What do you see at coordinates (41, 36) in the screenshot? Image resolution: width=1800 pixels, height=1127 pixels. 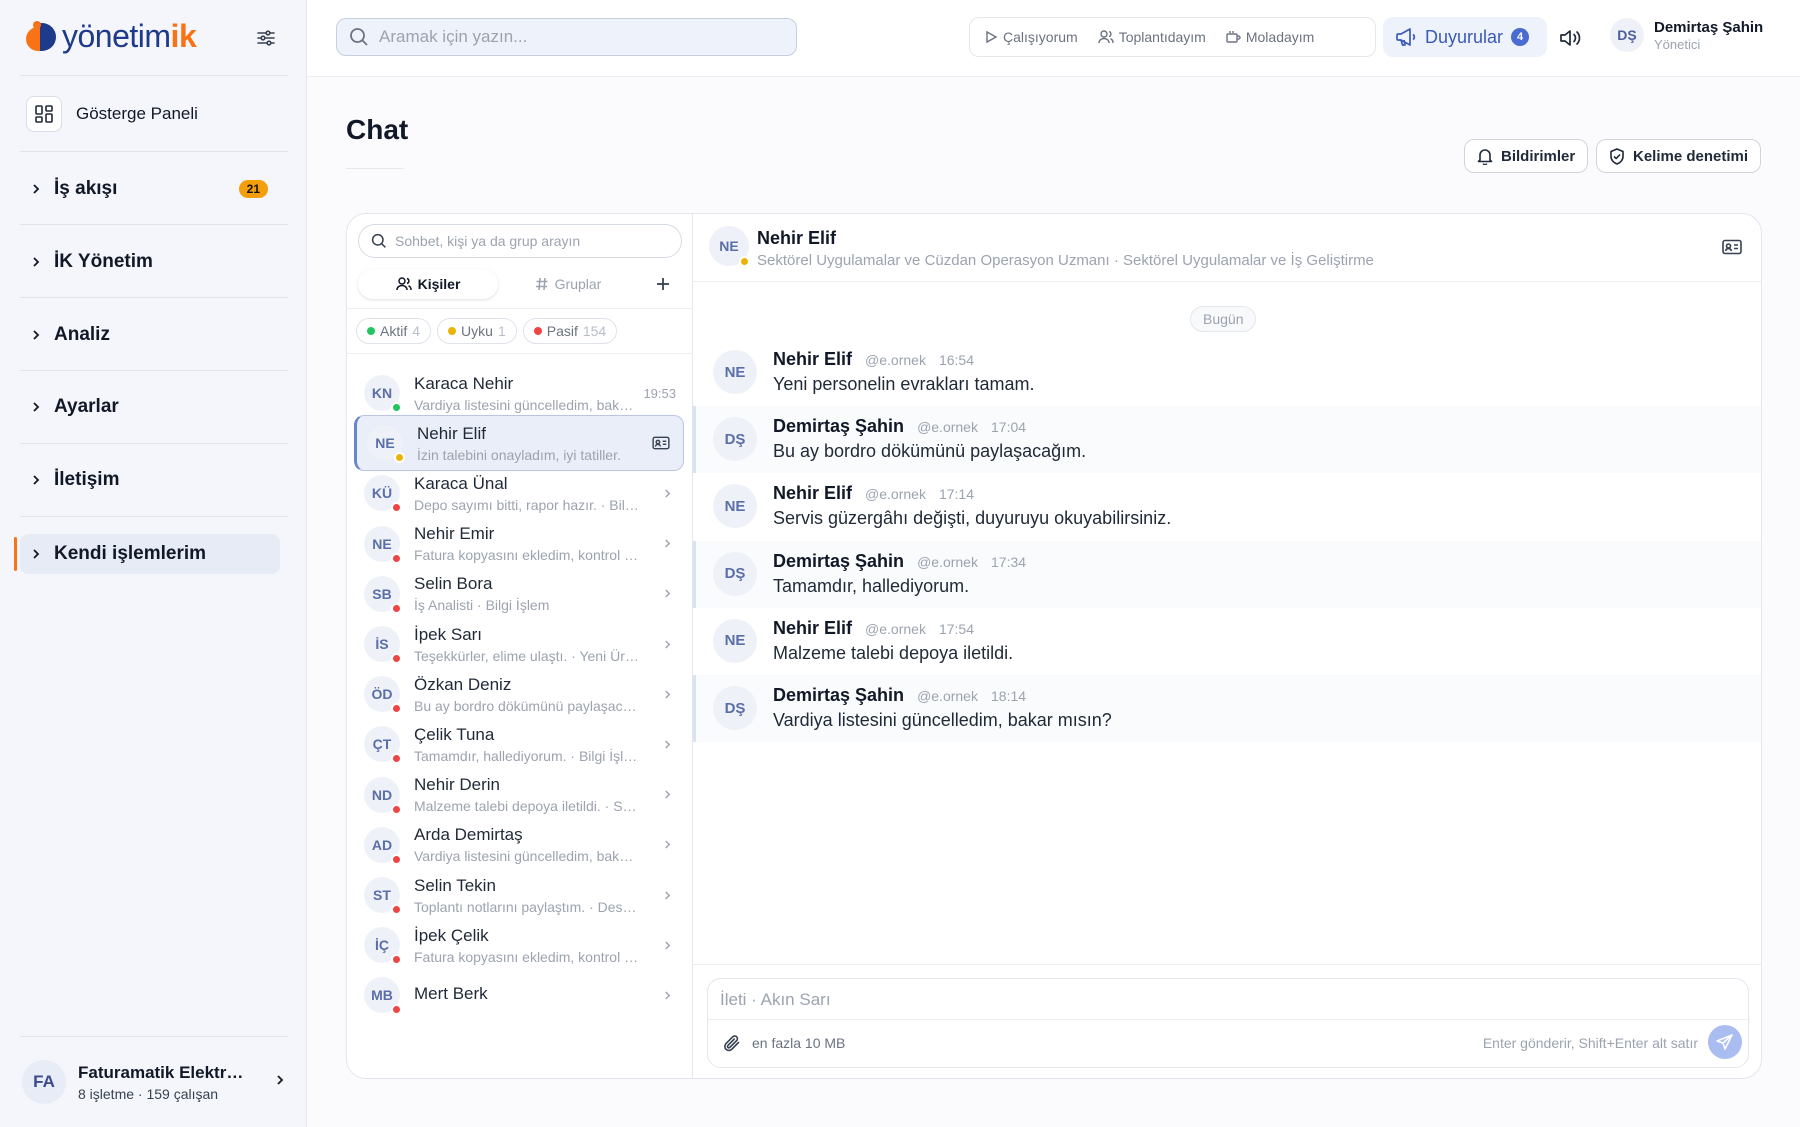 I see `logo-mark-icon` at bounding box center [41, 36].